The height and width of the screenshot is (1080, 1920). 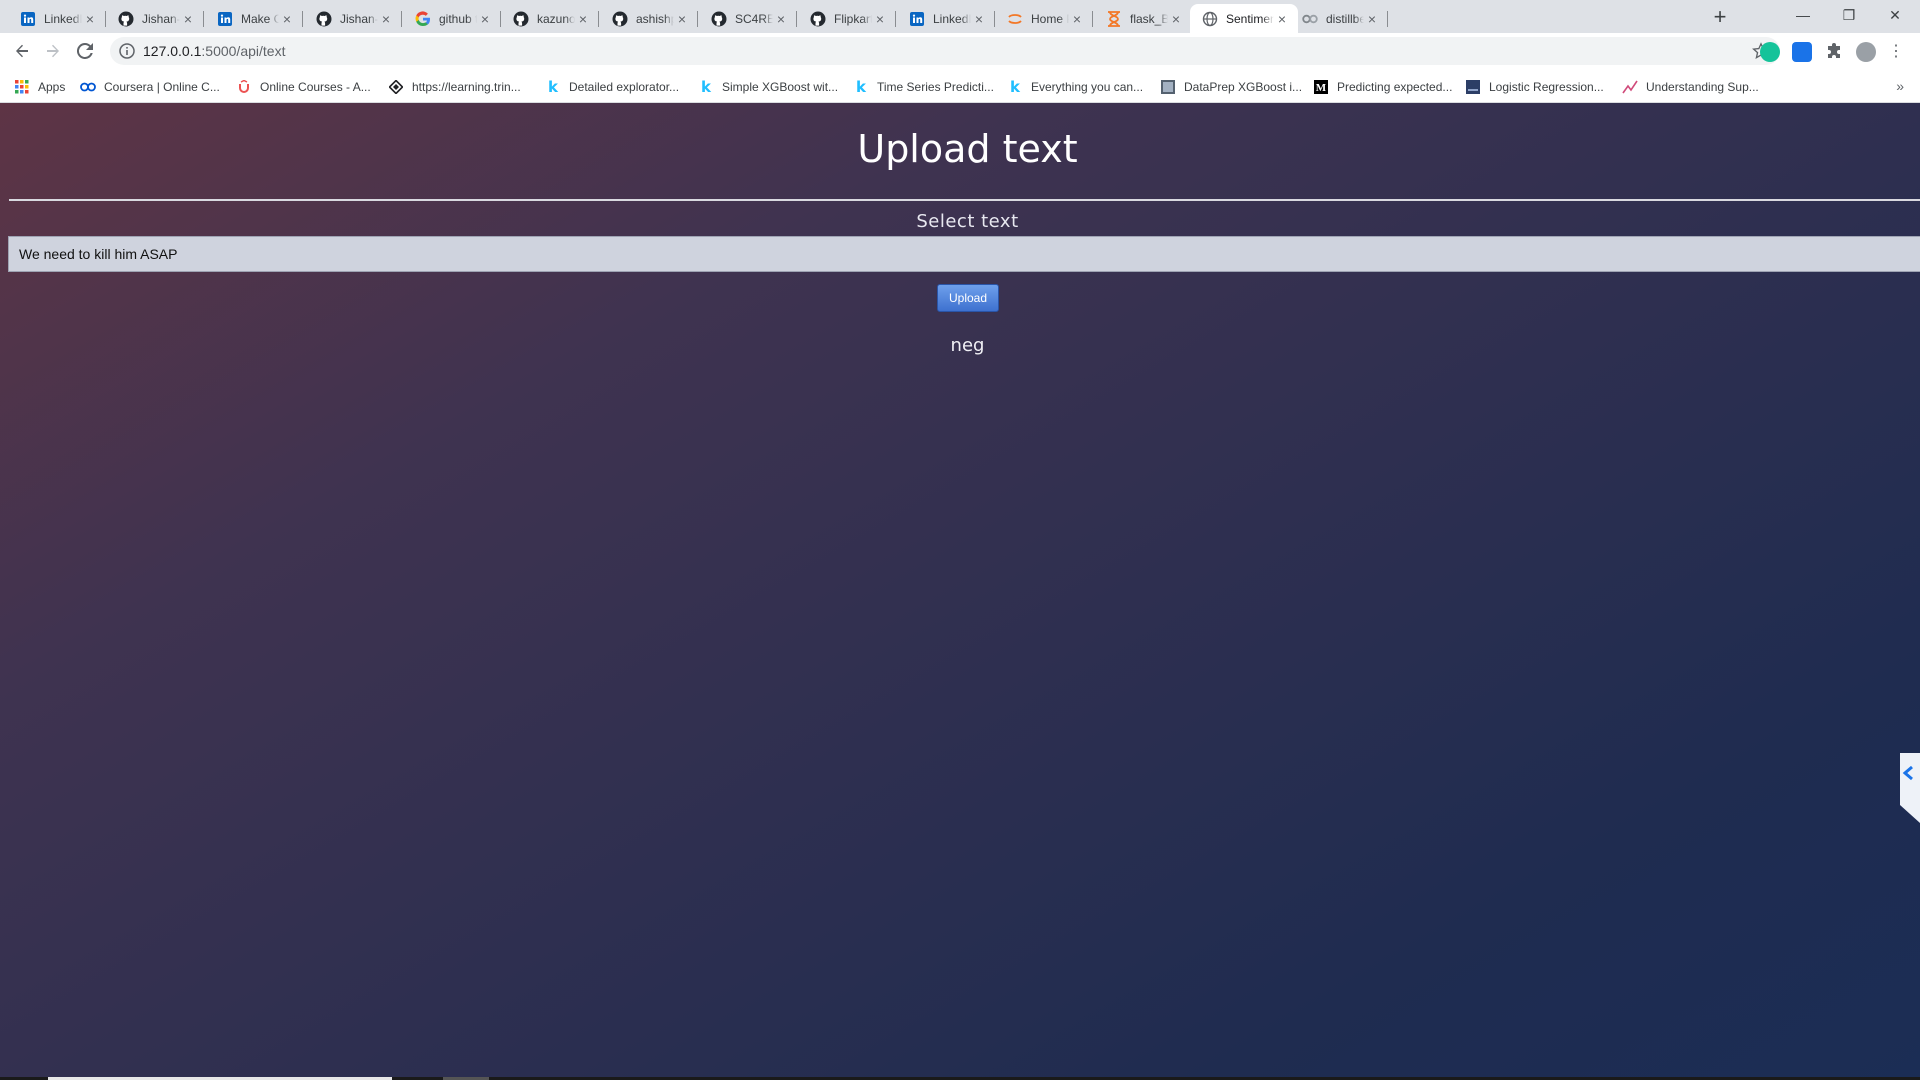 I want to click on bookmark-item: Apps, so click(x=39, y=87).